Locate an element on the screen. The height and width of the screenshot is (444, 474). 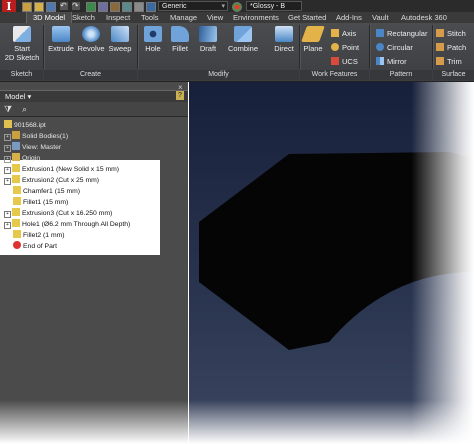
draft-label: Draft is located at coordinates (208, 48).